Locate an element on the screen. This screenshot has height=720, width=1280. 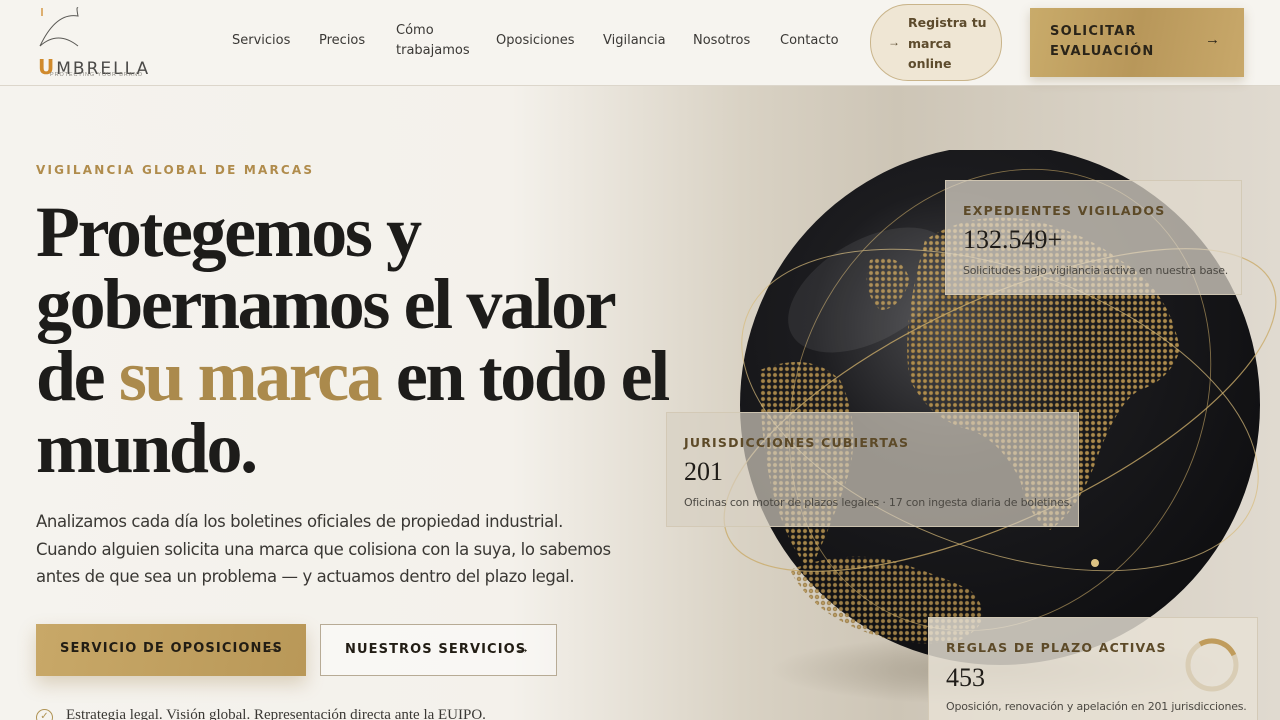
nav-contacto: Contacto is located at coordinates (809, 41).